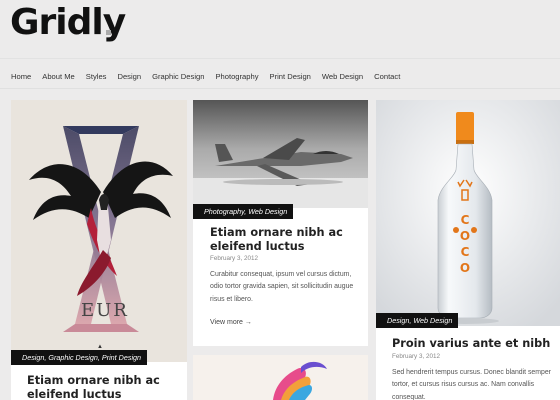  What do you see at coordinates (58, 76) in the screenshot?
I see `nav-about-me: About Me` at bounding box center [58, 76].